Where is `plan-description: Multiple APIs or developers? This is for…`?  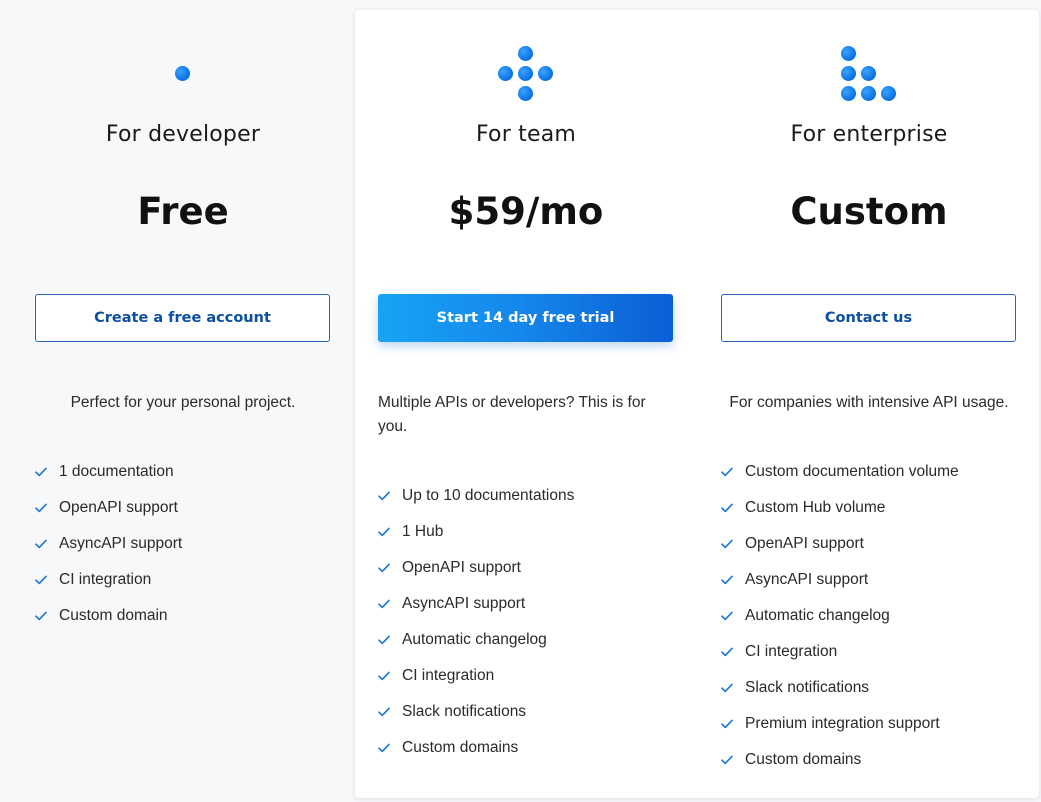
plan-description: Multiple APIs or developers? This is for… is located at coordinates (512, 414).